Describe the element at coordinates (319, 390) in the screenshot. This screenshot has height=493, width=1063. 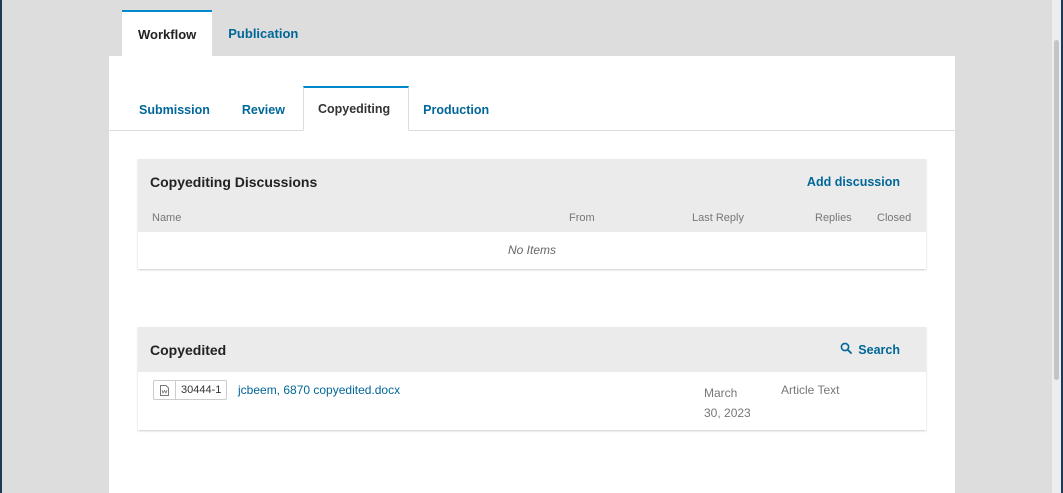
I see `file-name-link: jcbeem, 6870 copyedited.docx` at that location.